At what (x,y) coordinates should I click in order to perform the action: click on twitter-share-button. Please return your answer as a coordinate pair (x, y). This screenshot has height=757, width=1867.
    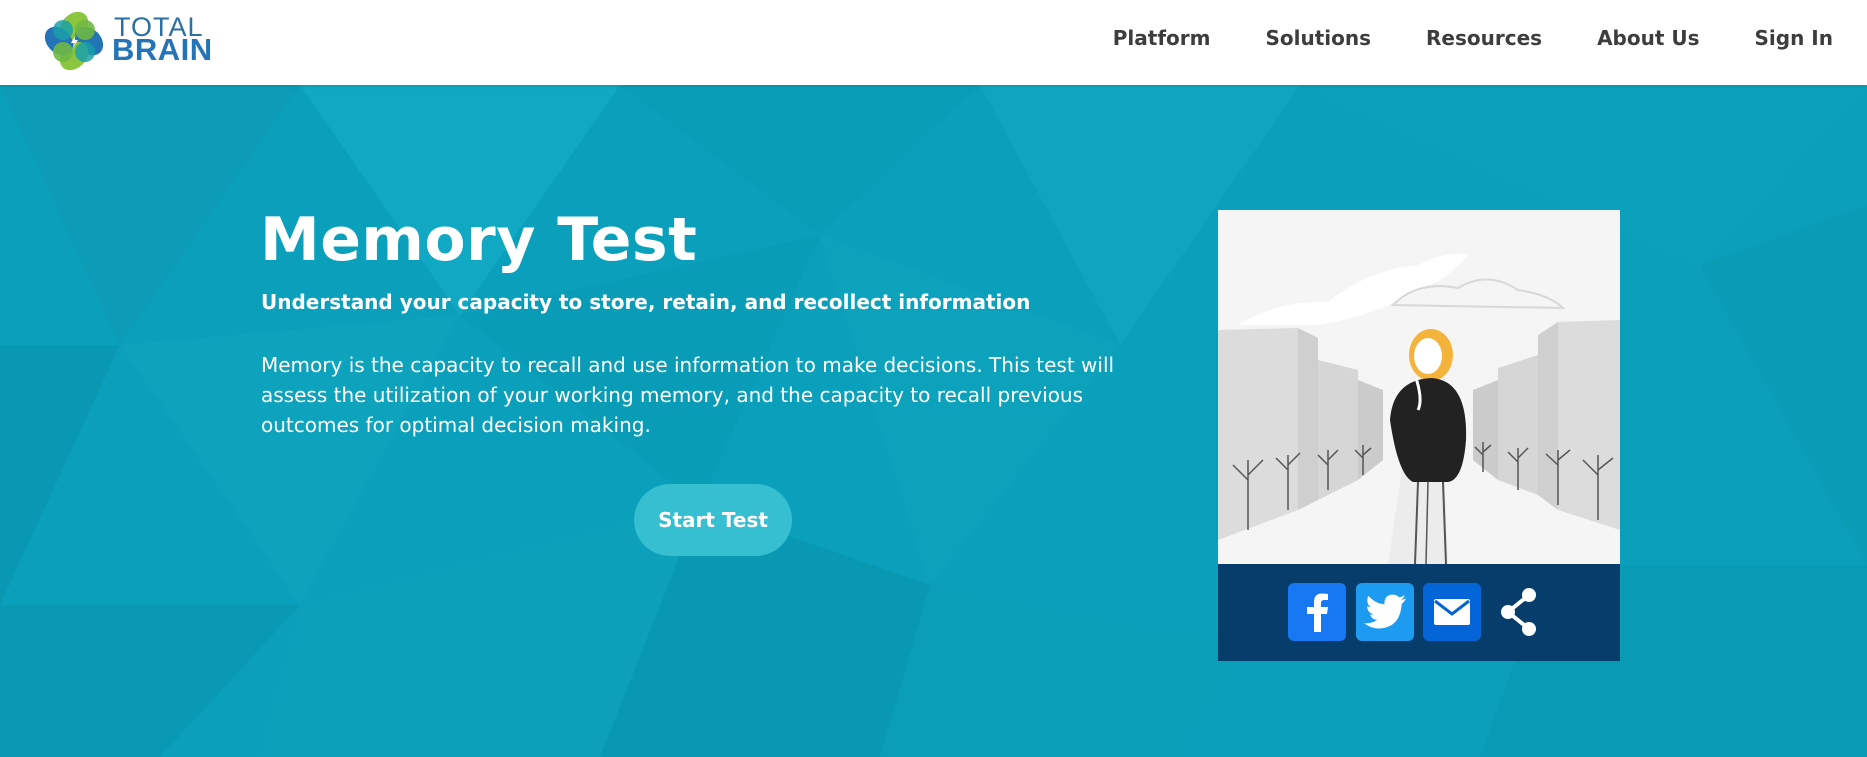
    Looking at the image, I should click on (1385, 612).